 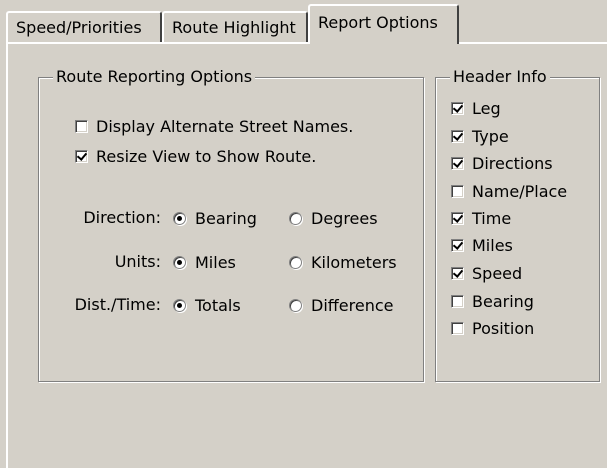 I want to click on units-kilometers-radio: Kilometers, so click(x=343, y=262).